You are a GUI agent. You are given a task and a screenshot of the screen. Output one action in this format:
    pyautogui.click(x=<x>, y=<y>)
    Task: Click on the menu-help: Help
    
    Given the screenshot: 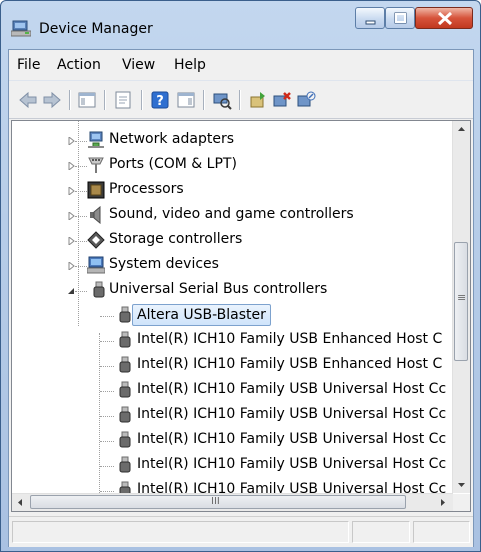 What is the action you would take?
    pyautogui.click(x=190, y=65)
    